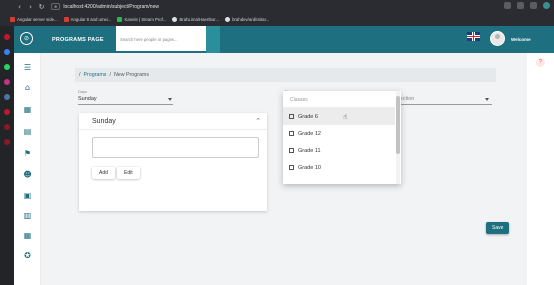 The height and width of the screenshot is (285, 554). What do you see at coordinates (527, 5) in the screenshot?
I see `browser-actions` at bounding box center [527, 5].